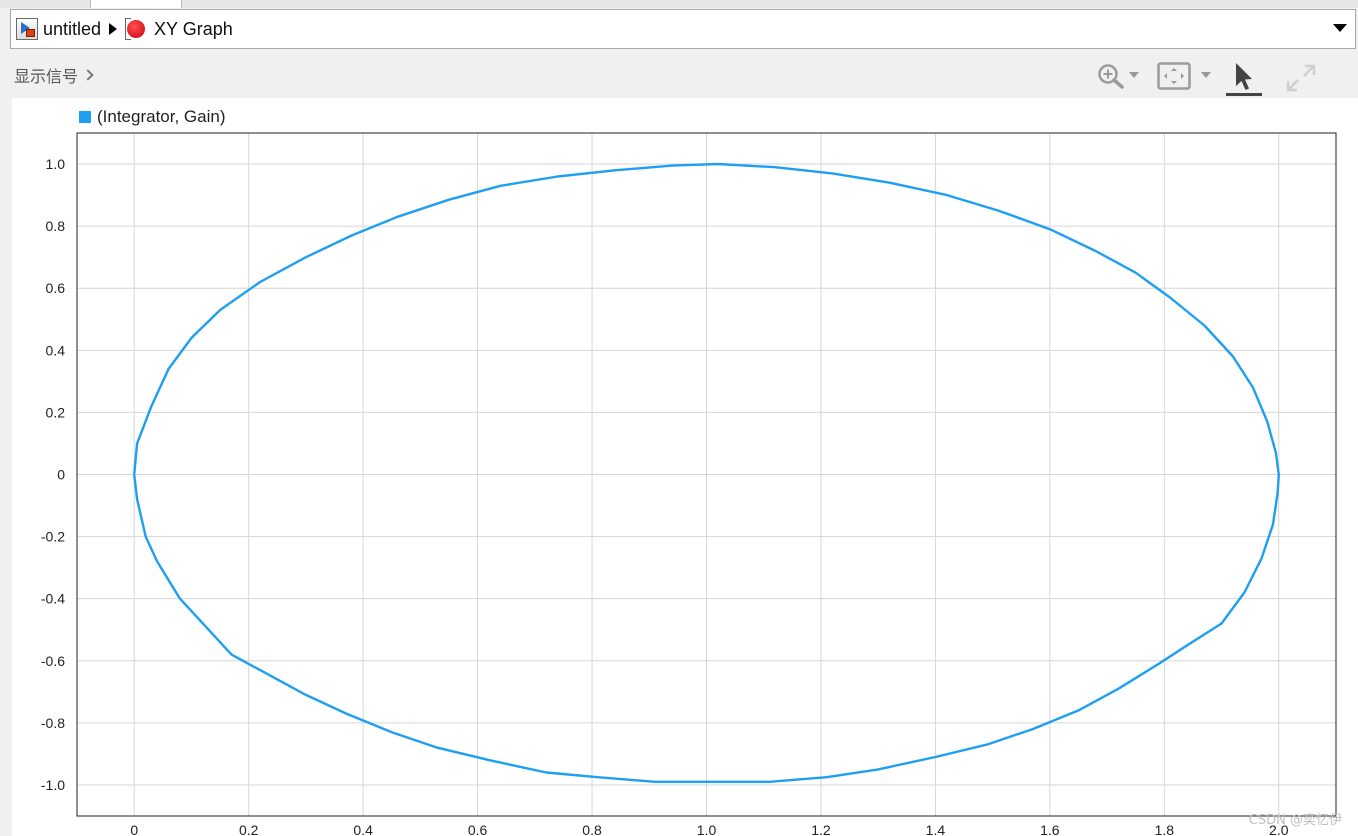  Describe the element at coordinates (363, 829) in the screenshot. I see `x-tick-label: 0.4` at that location.